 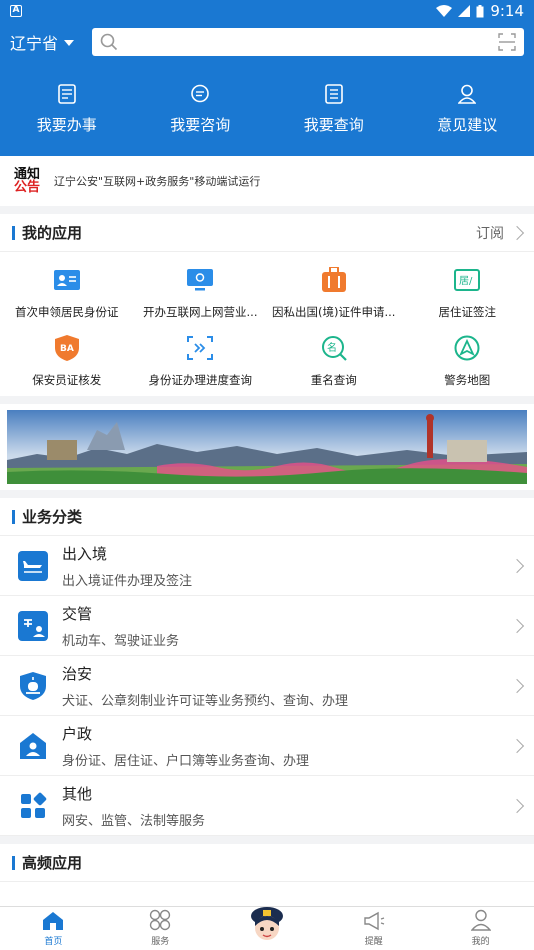 I want to click on services-icon, so click(x=160, y=920).